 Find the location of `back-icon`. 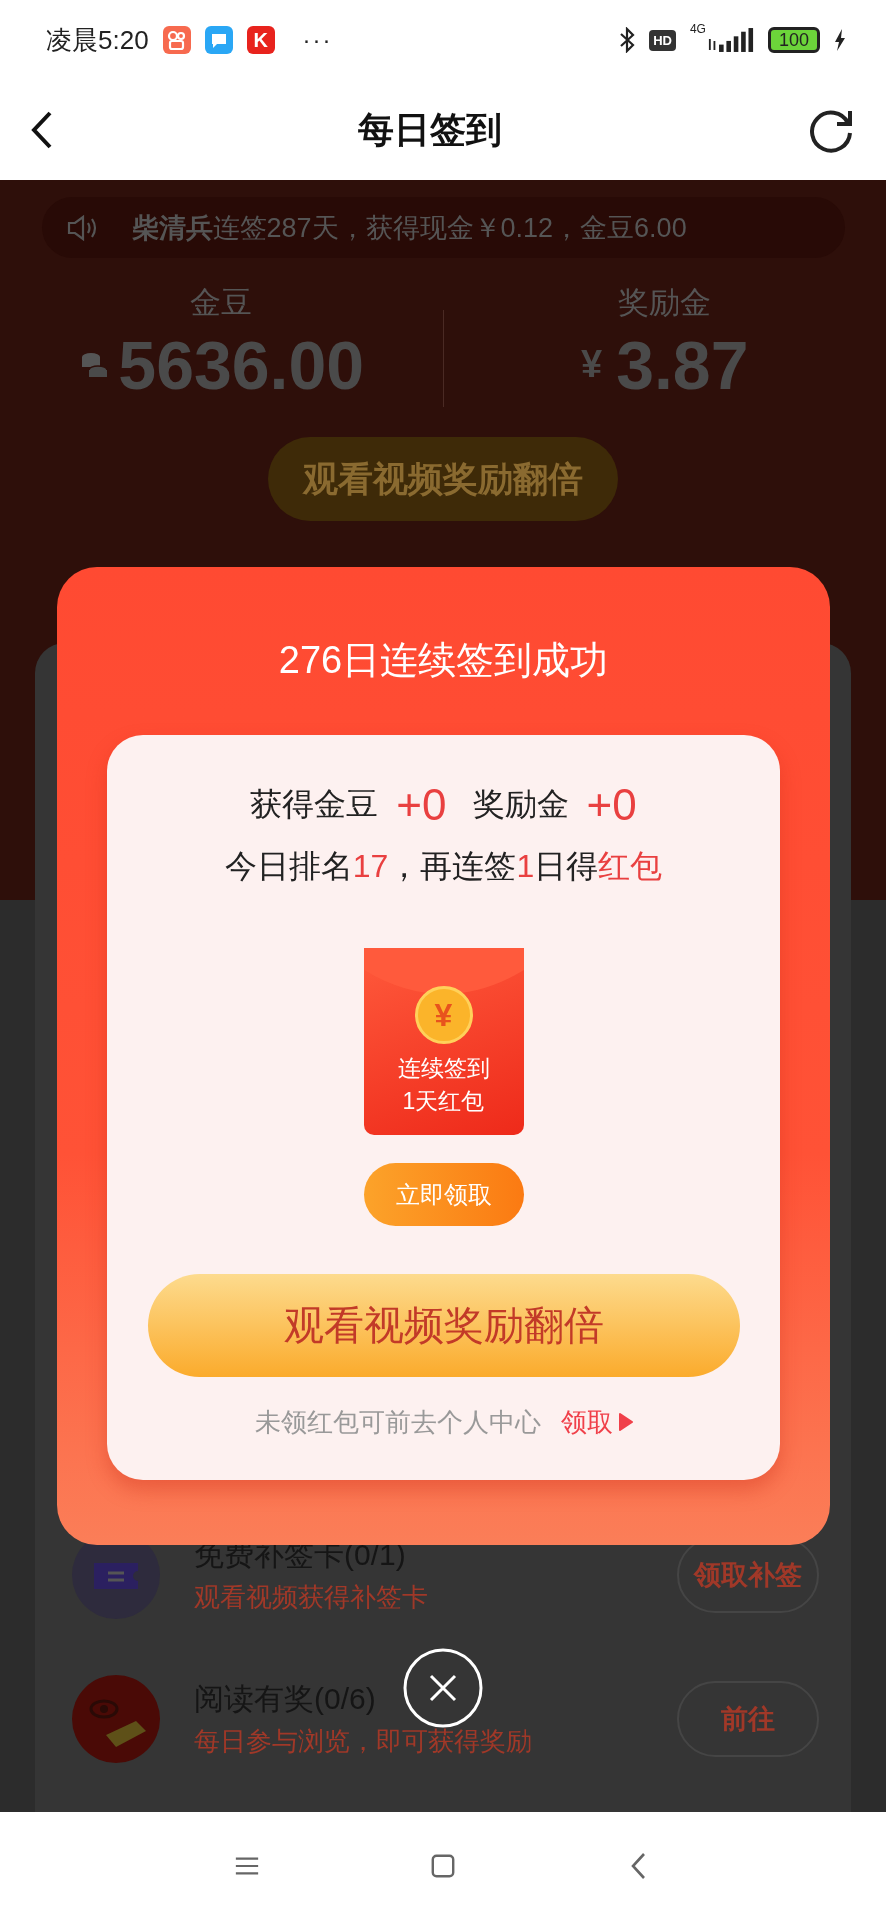

back-icon is located at coordinates (42, 130).